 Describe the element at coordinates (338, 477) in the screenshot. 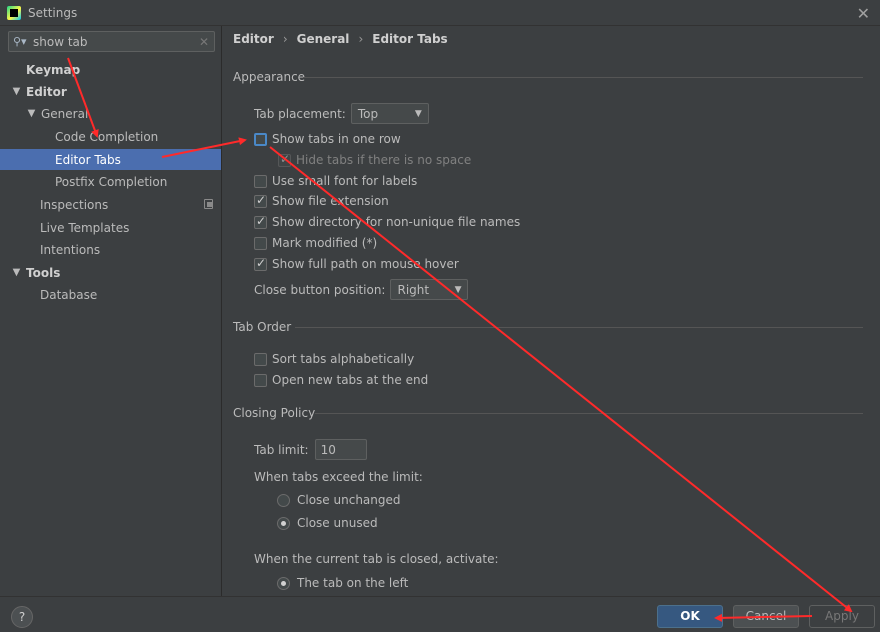

I see `exceed-label: When tabs exceed the limit:` at that location.